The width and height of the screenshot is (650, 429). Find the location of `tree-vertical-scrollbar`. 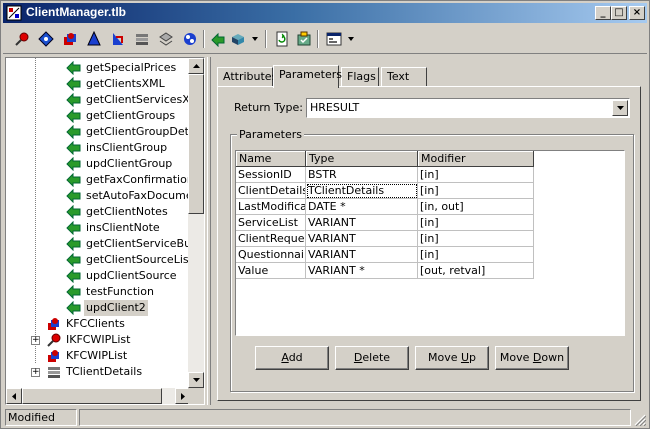

tree-vertical-scrollbar is located at coordinates (196, 223).